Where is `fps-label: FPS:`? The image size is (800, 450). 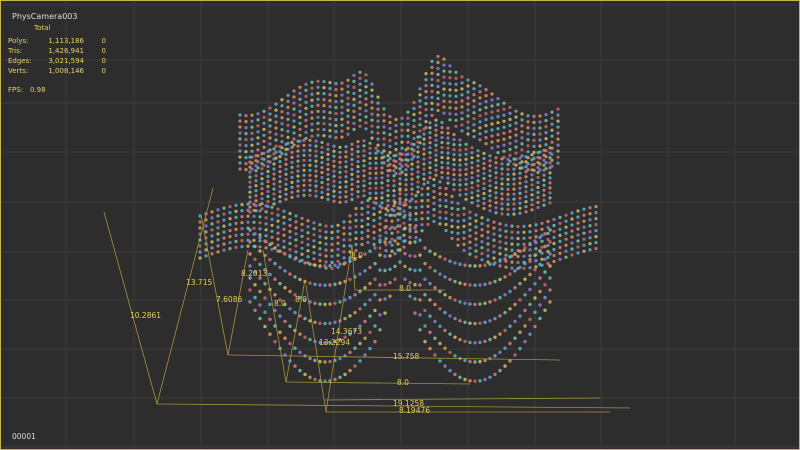 fps-label: FPS: is located at coordinates (16, 90).